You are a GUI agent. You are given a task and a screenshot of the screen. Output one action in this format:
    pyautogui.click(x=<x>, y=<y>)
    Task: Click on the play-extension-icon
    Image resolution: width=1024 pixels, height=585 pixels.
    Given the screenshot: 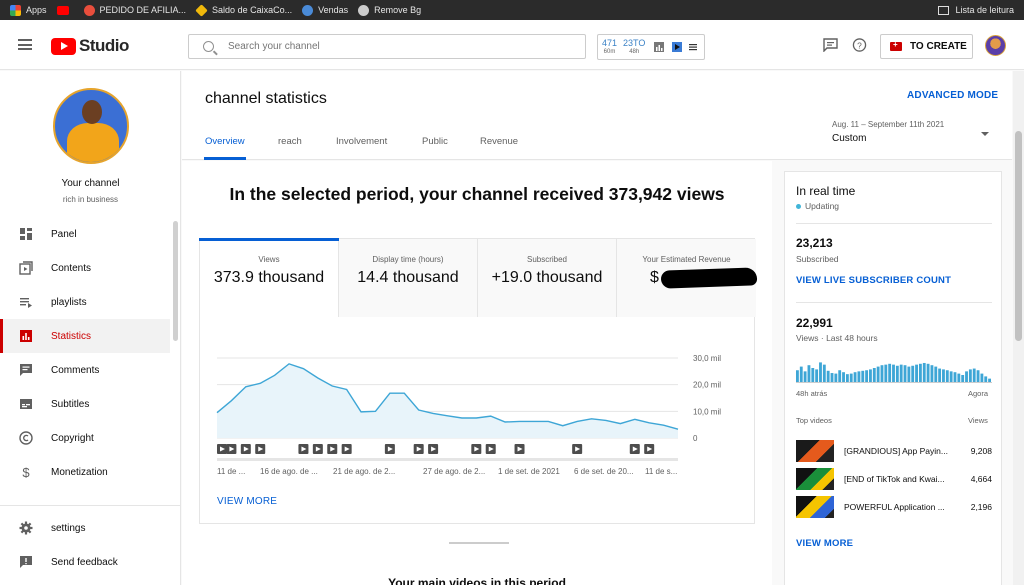 What is the action you would take?
    pyautogui.click(x=677, y=47)
    